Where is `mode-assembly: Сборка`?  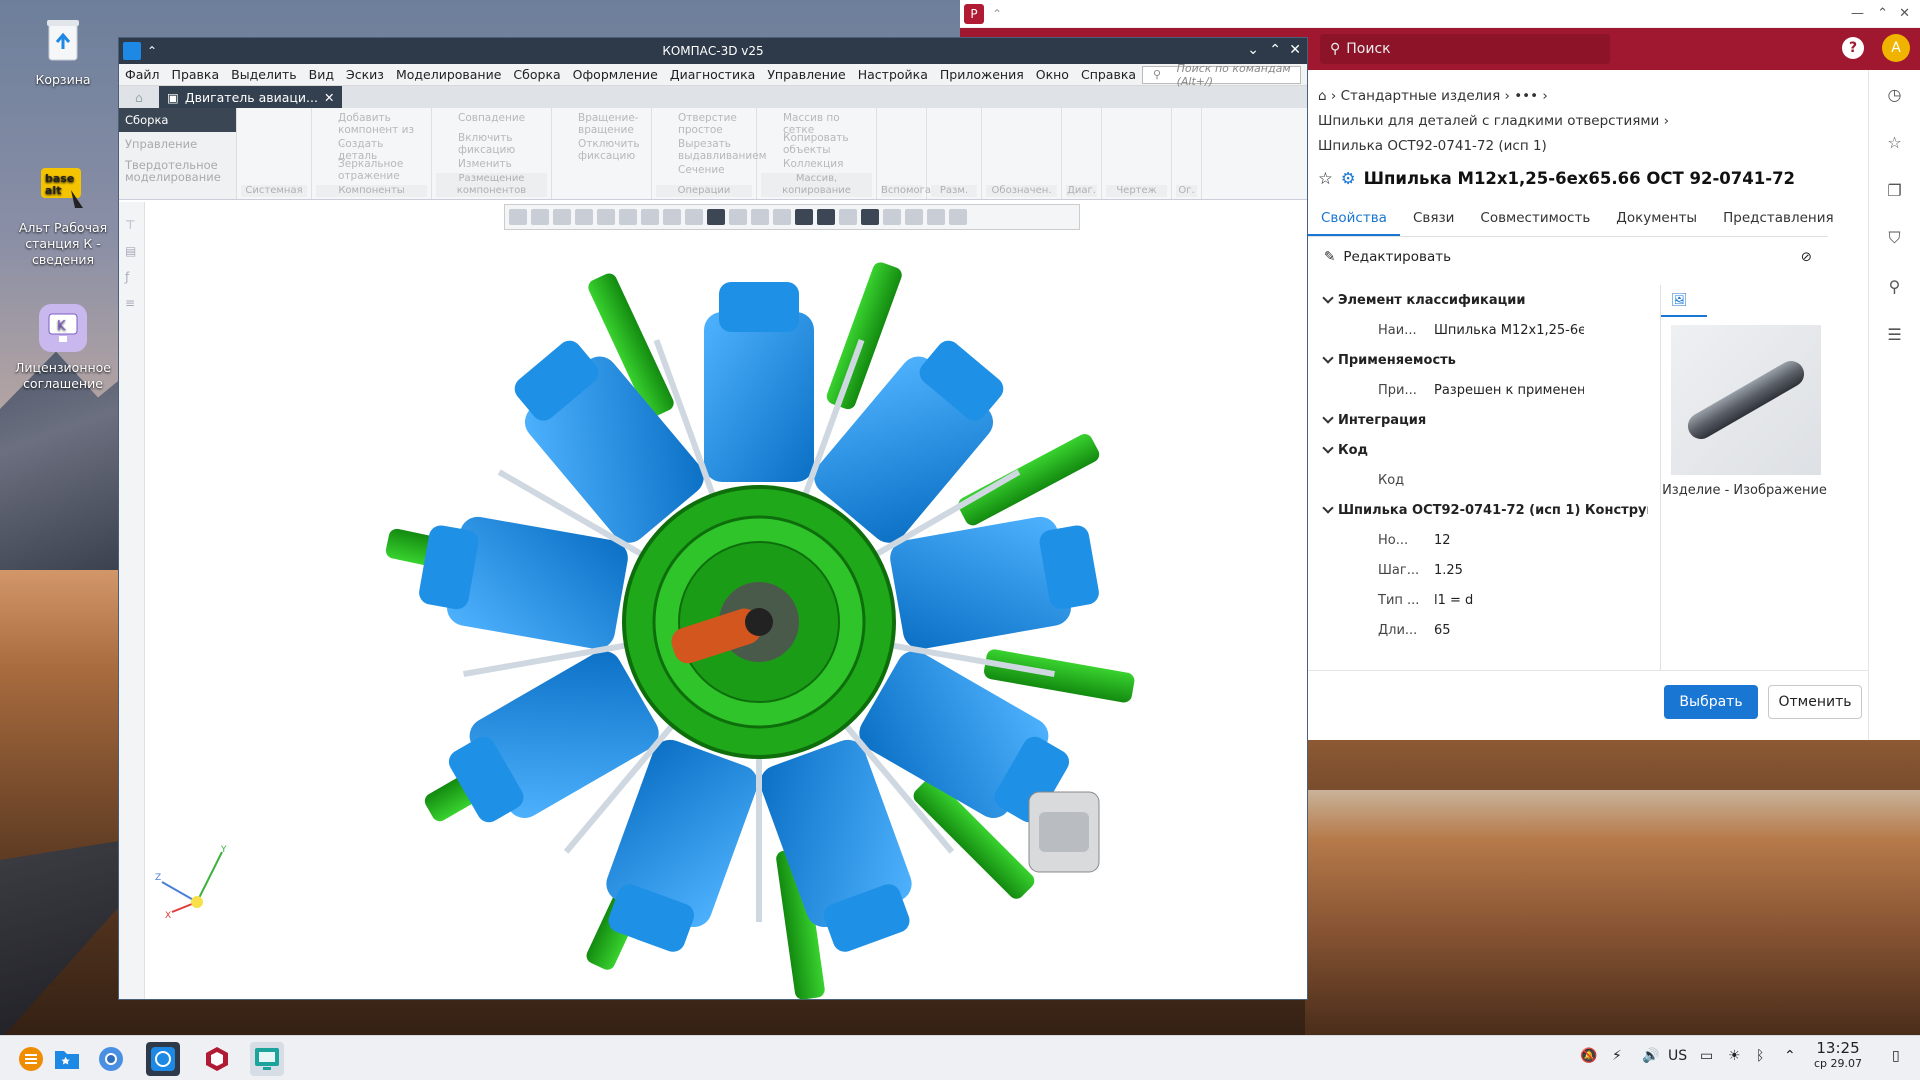
mode-assembly: Сборка is located at coordinates (177, 120).